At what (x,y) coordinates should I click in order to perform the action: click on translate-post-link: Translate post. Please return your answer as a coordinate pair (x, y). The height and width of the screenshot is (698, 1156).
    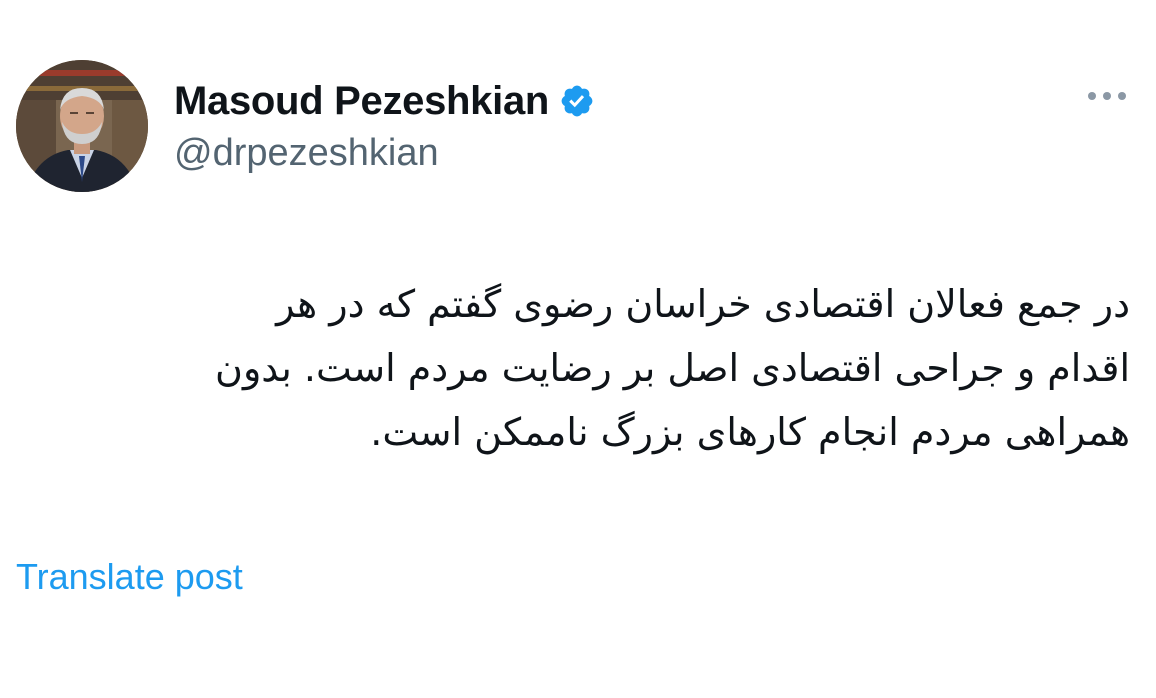
    Looking at the image, I should click on (129, 577).